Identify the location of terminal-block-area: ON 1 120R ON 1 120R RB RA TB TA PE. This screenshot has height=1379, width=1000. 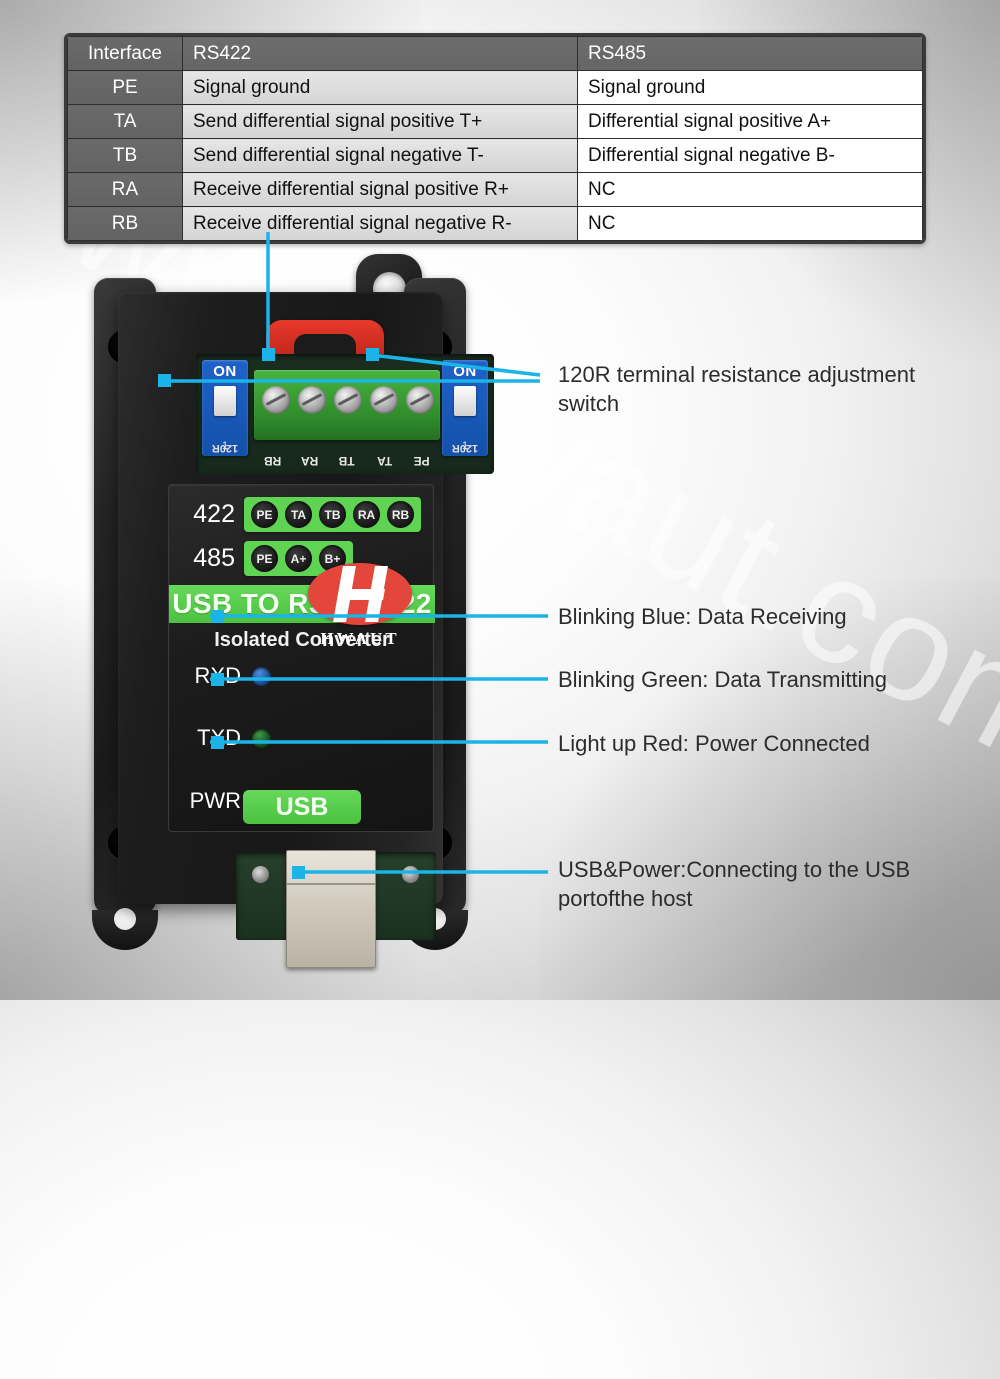
(345, 414).